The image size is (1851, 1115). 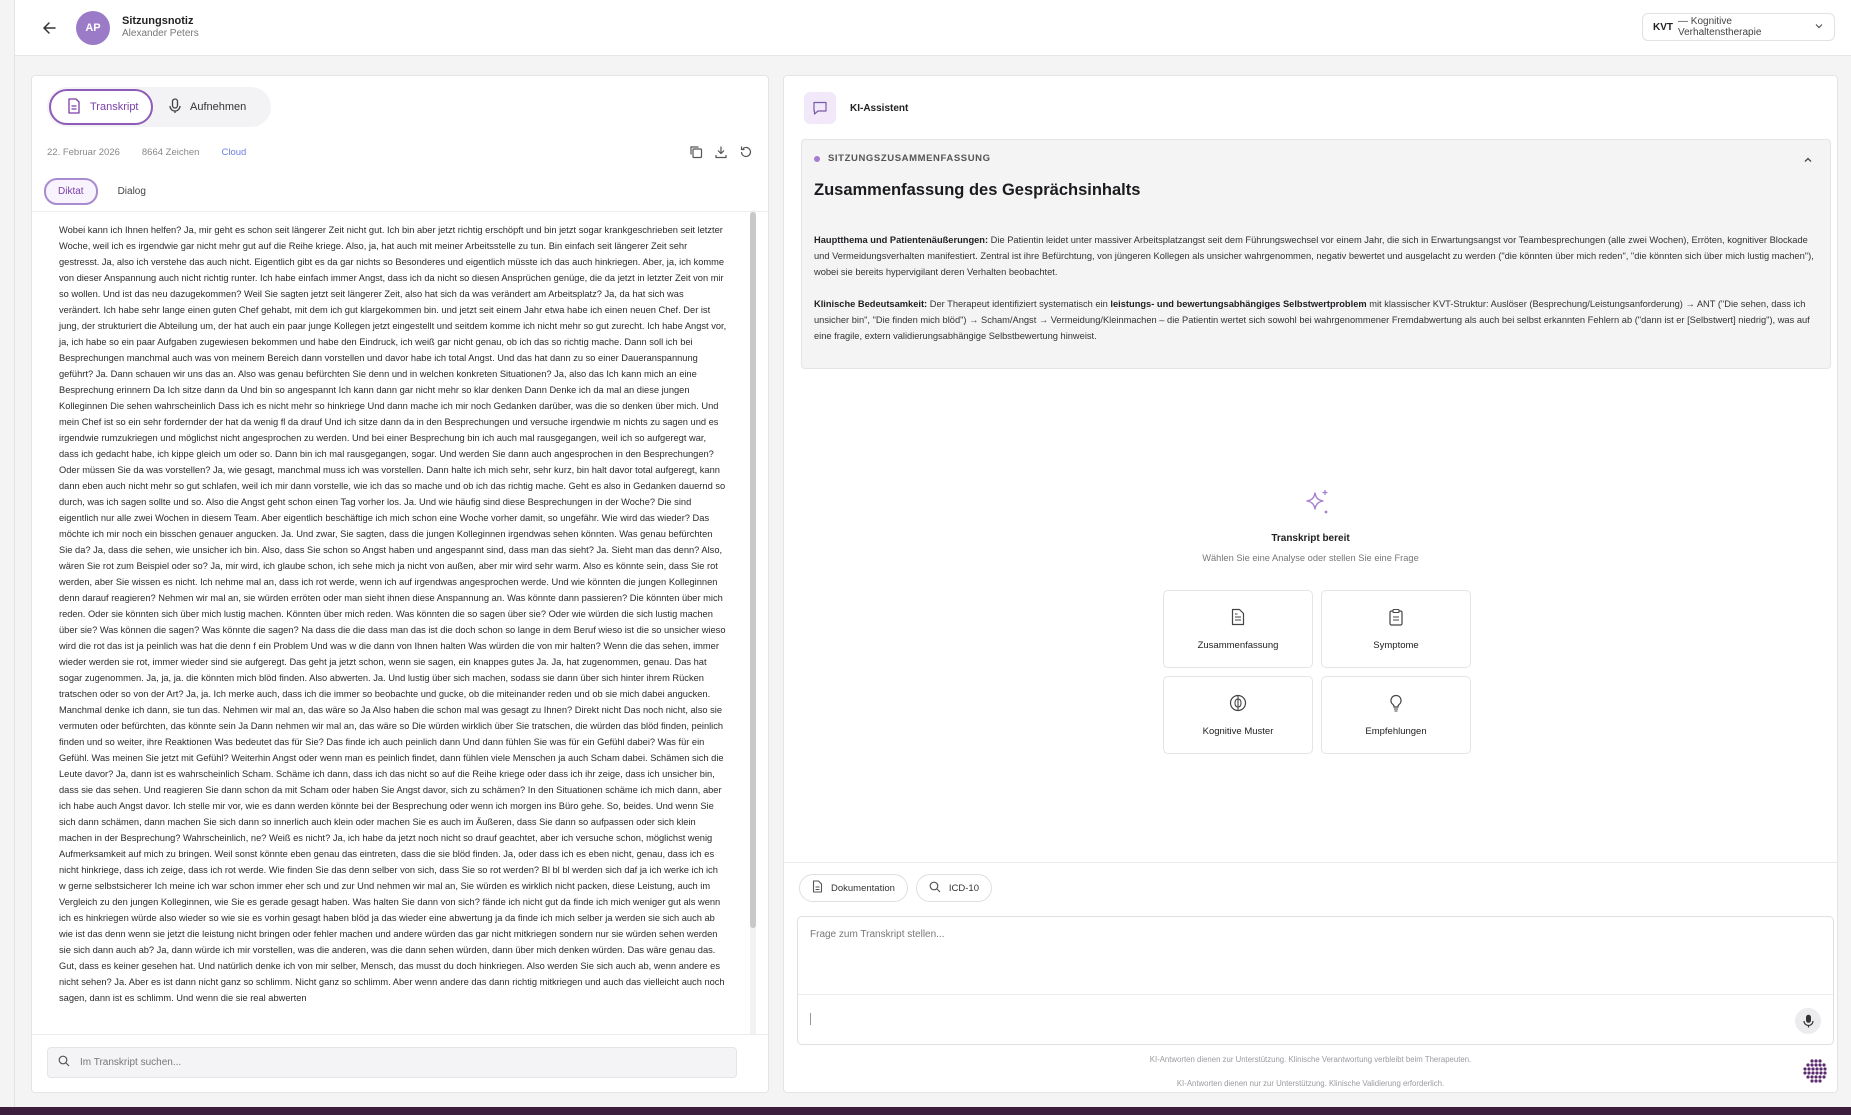 What do you see at coordinates (901, 240) in the screenshot?
I see `summary-p1-heading: Hauptthema und Patientenäußerungen:` at bounding box center [901, 240].